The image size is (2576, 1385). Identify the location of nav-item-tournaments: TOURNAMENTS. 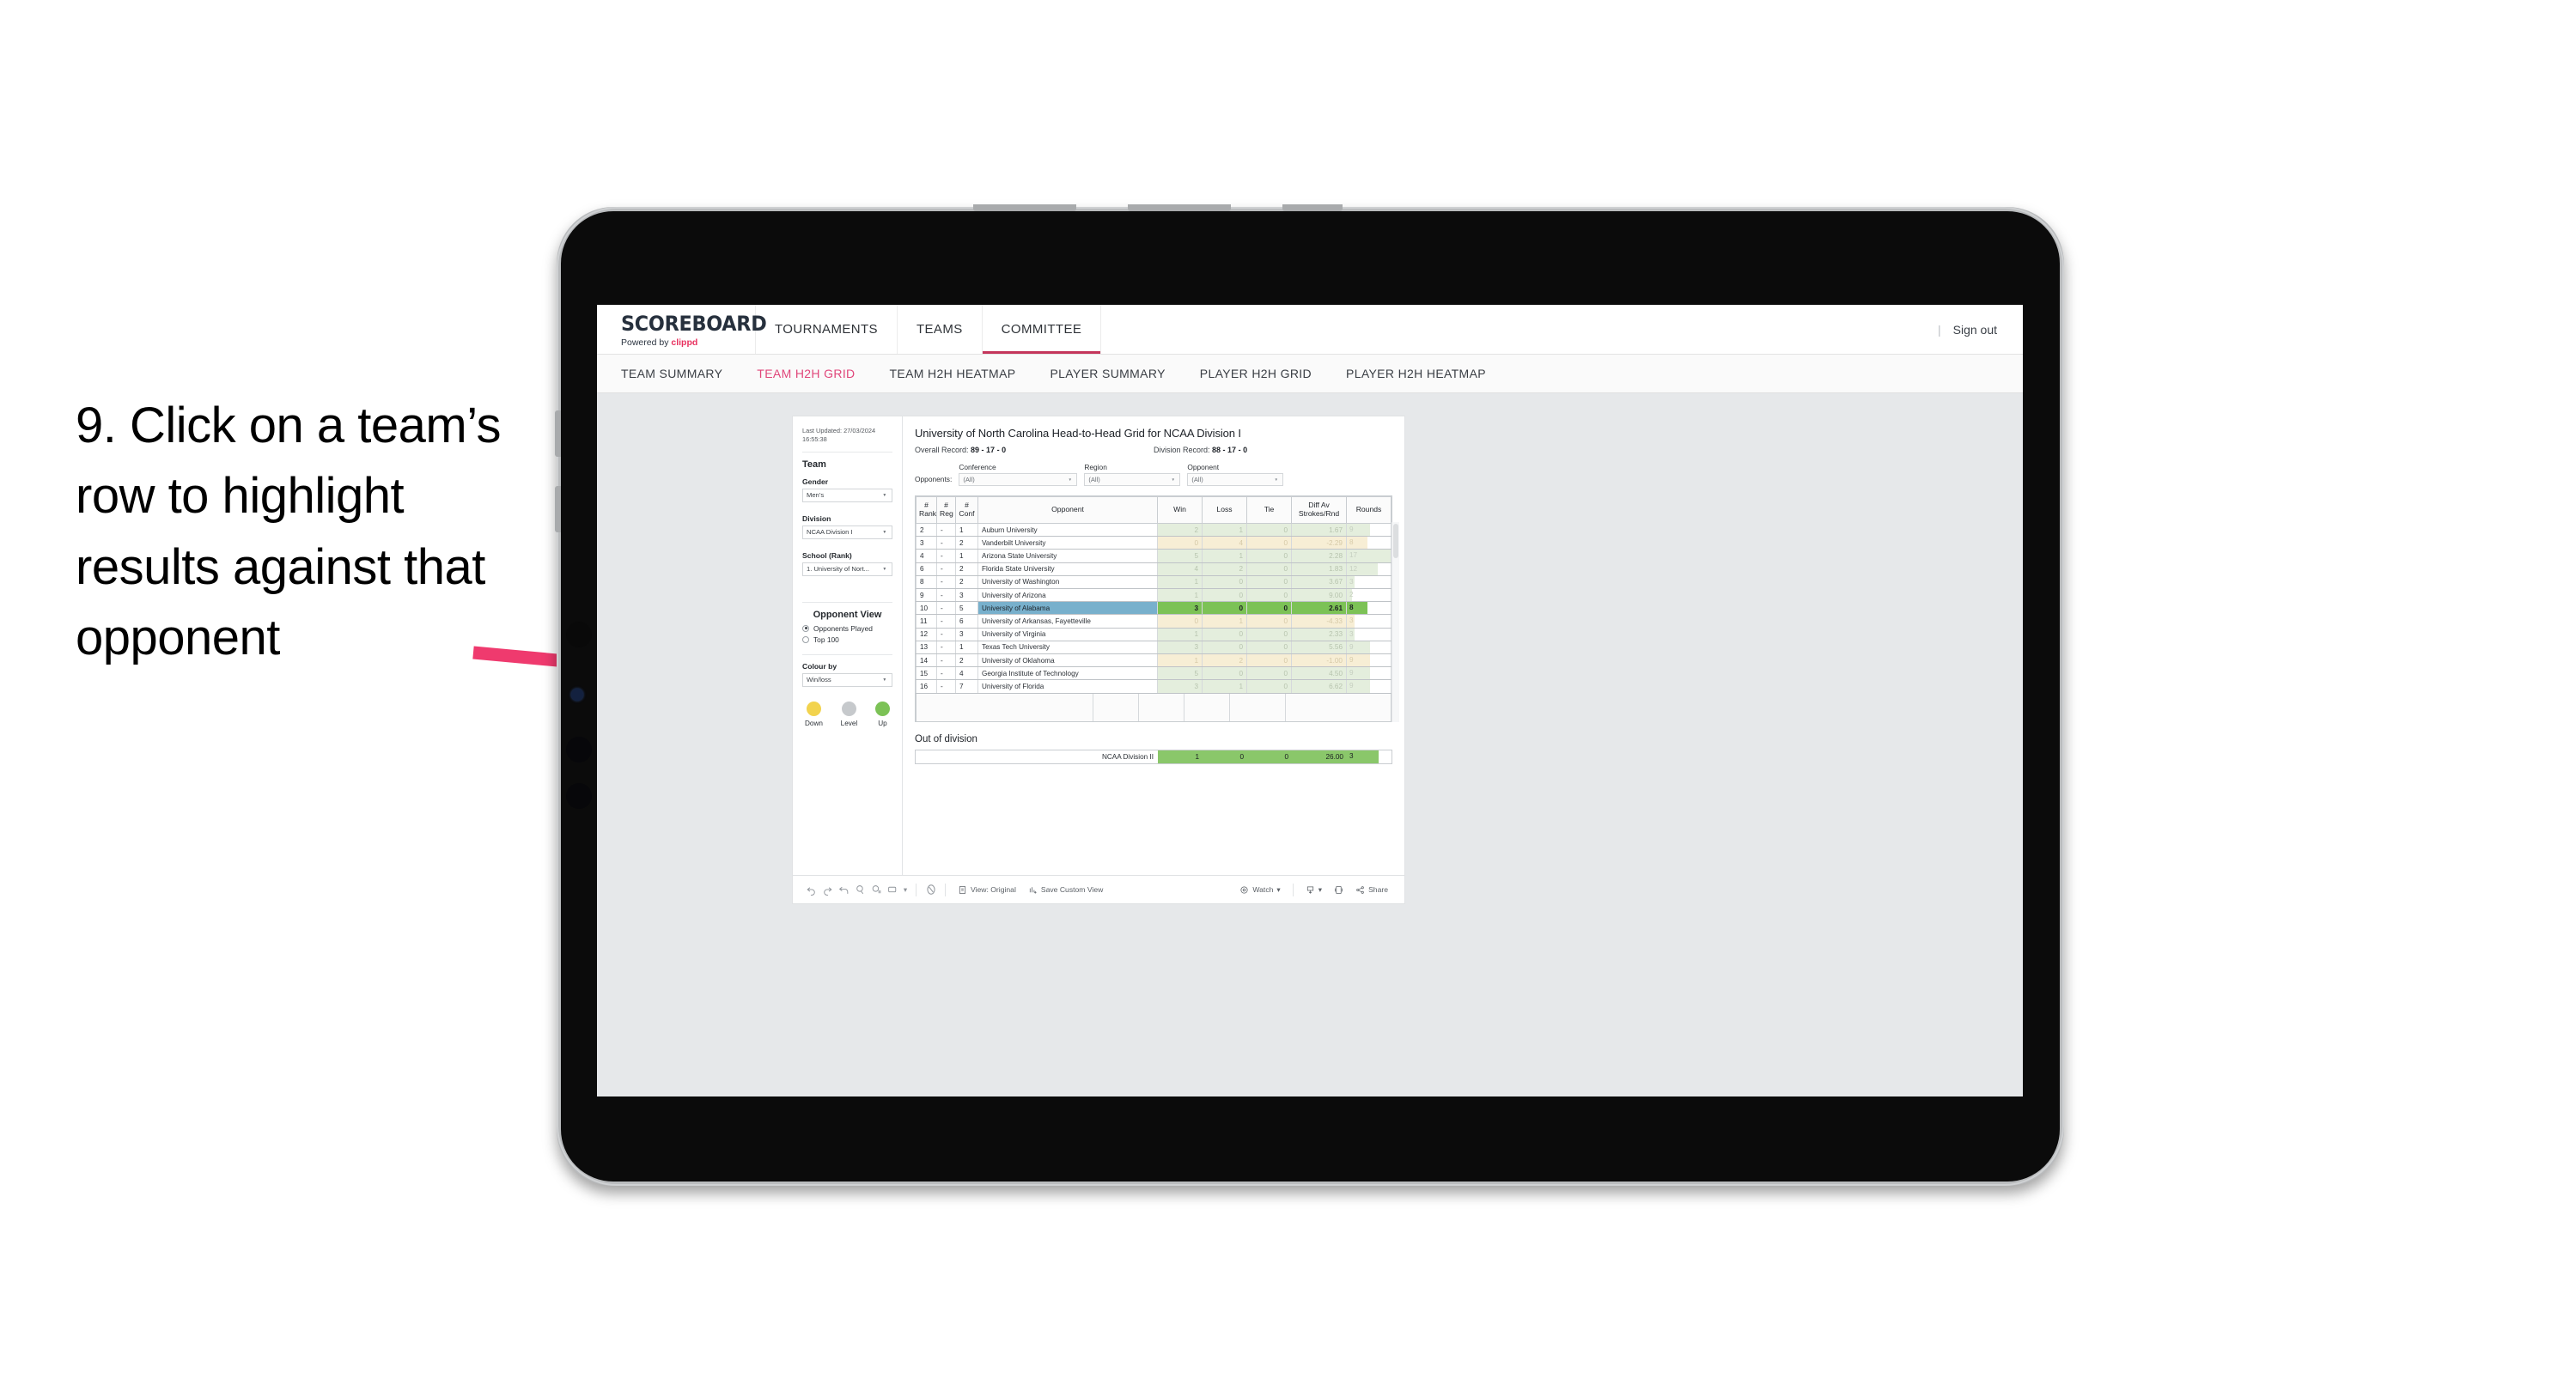
(827, 329).